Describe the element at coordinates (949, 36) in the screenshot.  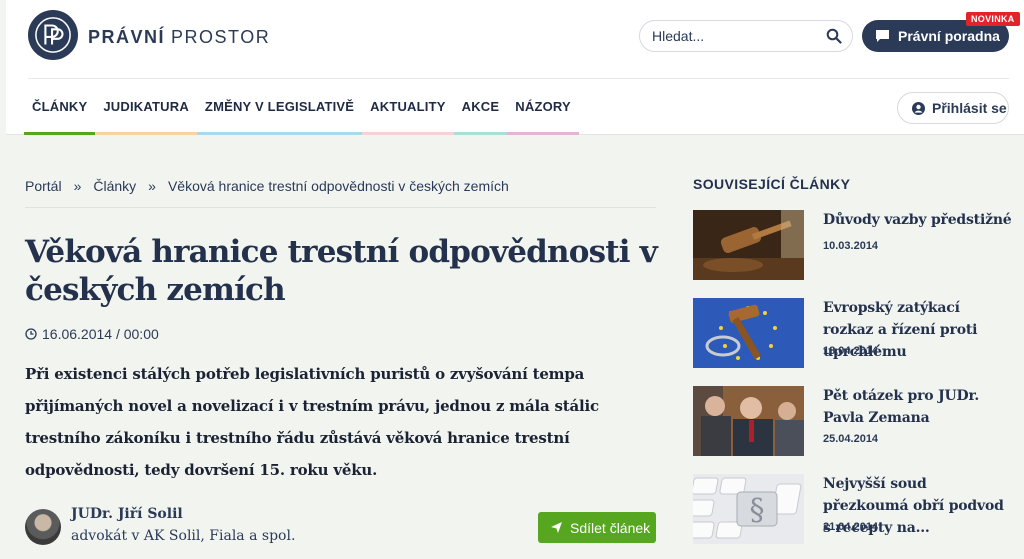
I see `legal-advice-label: Právní poradna` at that location.